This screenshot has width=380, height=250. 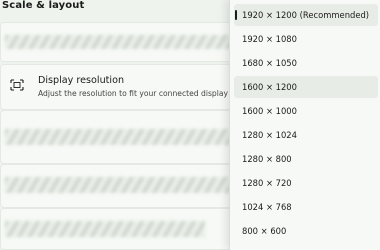 What do you see at coordinates (81, 80) in the screenshot?
I see `display-resolution-title: Display resolution` at bounding box center [81, 80].